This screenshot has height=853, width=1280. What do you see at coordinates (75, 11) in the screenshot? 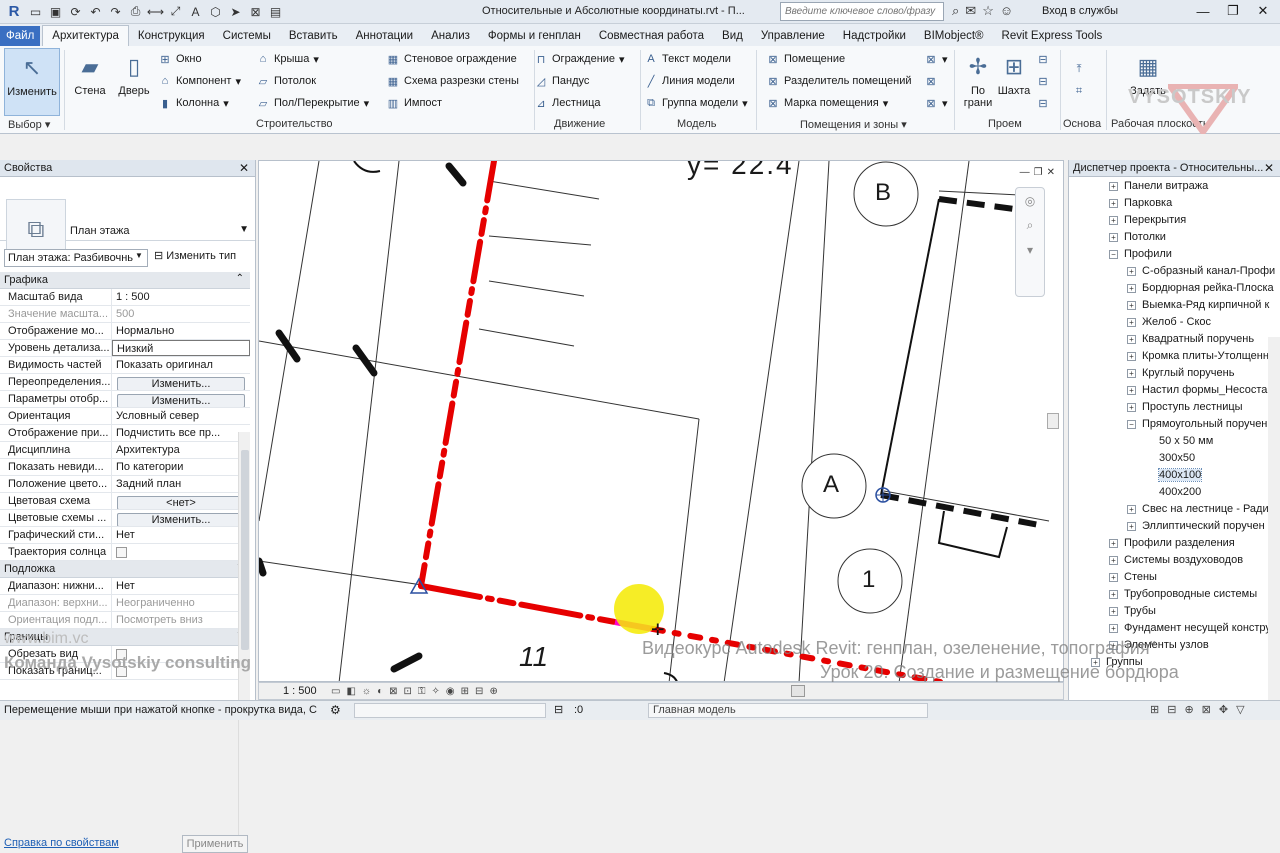
I see `sync-icon: ⟳` at bounding box center [75, 11].